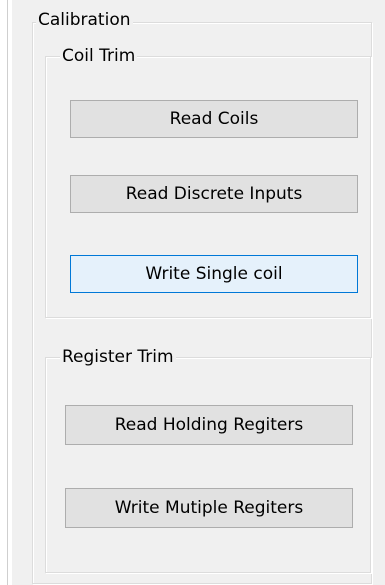  I want to click on read-discrete-inputs-button: Read Discrete Inputs, so click(214, 194).